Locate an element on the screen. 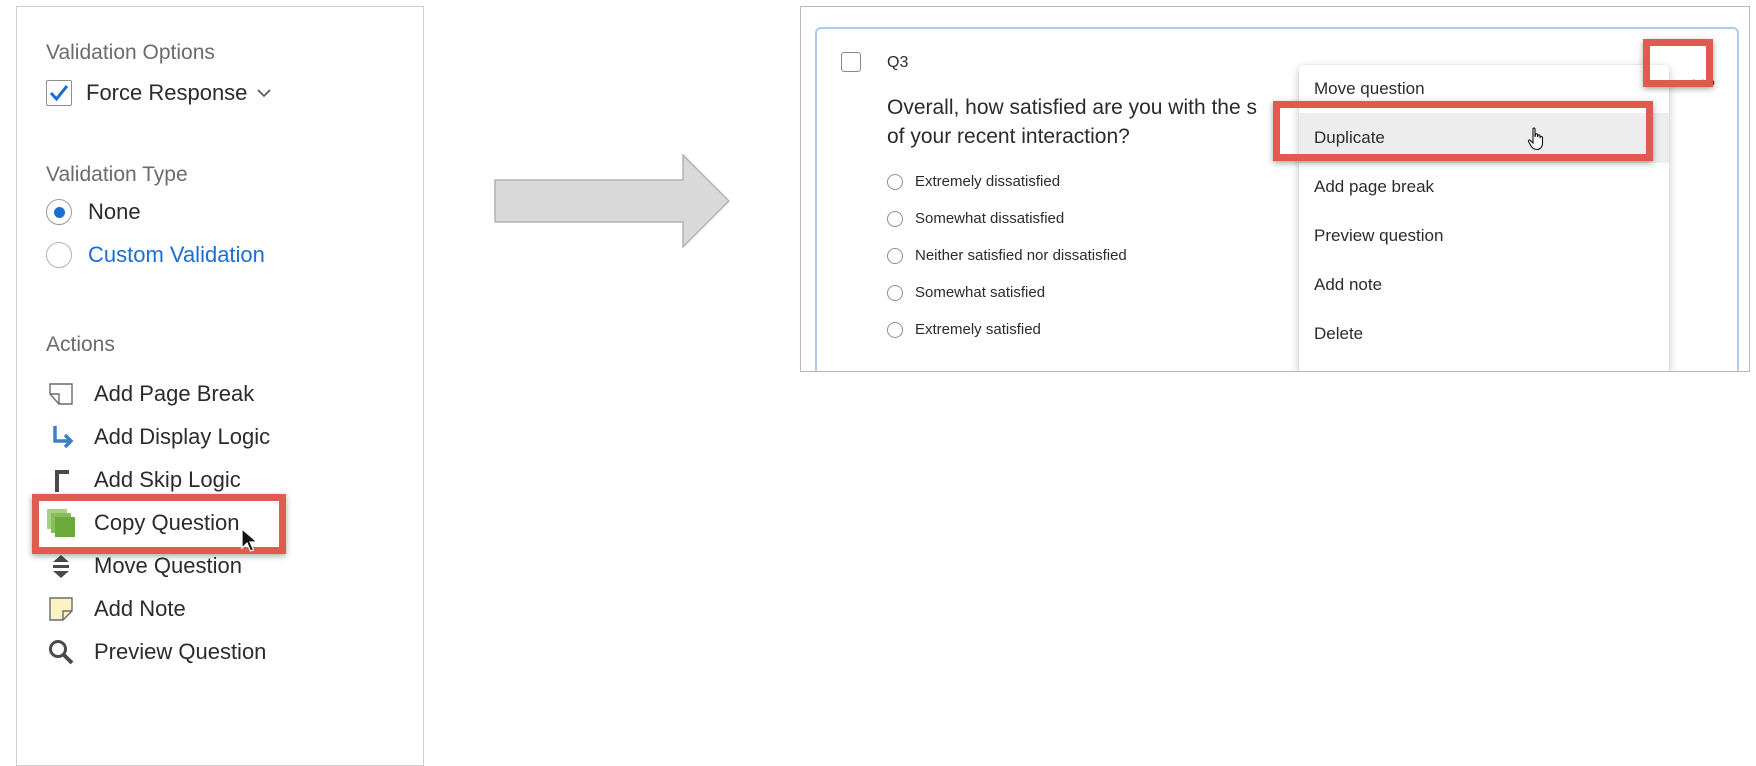 The height and width of the screenshot is (766, 1756). checkmark-icon is located at coordinates (59, 93).